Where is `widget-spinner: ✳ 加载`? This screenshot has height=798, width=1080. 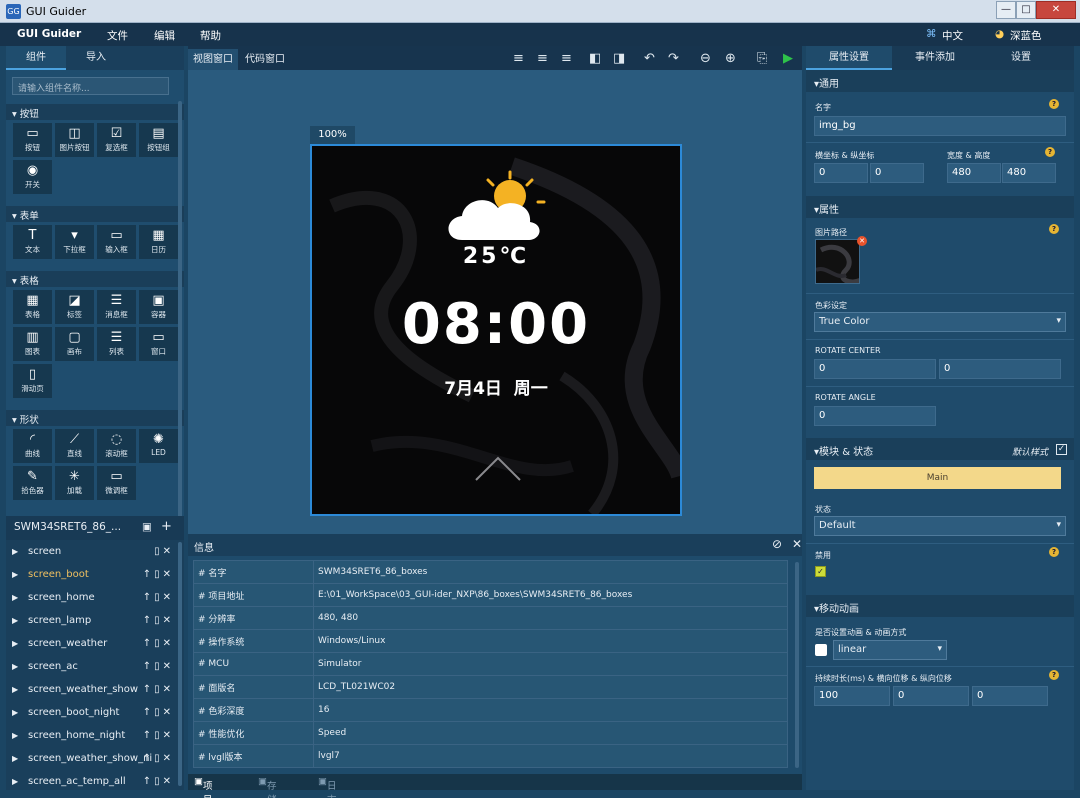 widget-spinner: ✳ 加载 is located at coordinates (74, 483).